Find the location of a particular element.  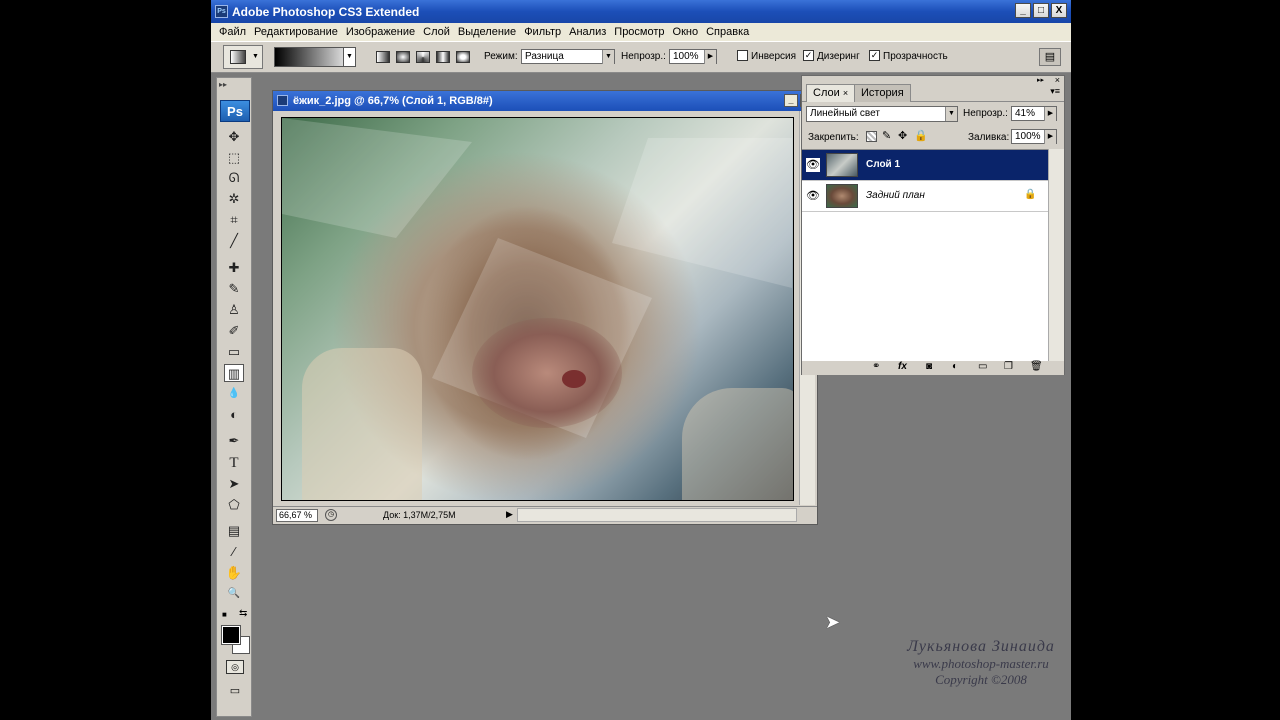

menu-help: Справка is located at coordinates (727, 32).